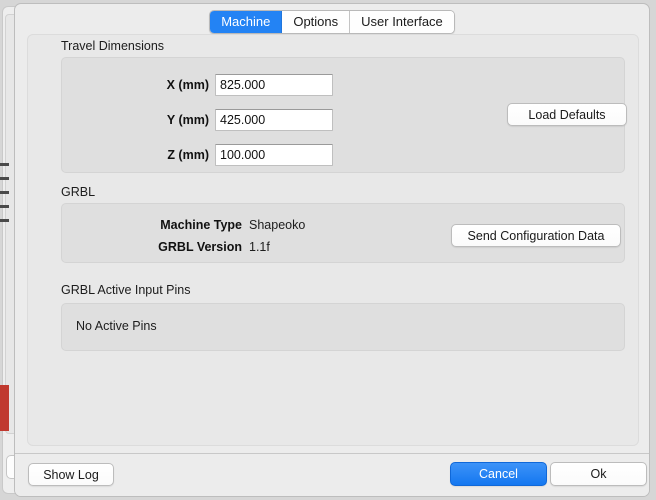 This screenshot has height=500, width=656. What do you see at coordinates (567, 114) in the screenshot?
I see `load-defaults-button: Load Defaults` at bounding box center [567, 114].